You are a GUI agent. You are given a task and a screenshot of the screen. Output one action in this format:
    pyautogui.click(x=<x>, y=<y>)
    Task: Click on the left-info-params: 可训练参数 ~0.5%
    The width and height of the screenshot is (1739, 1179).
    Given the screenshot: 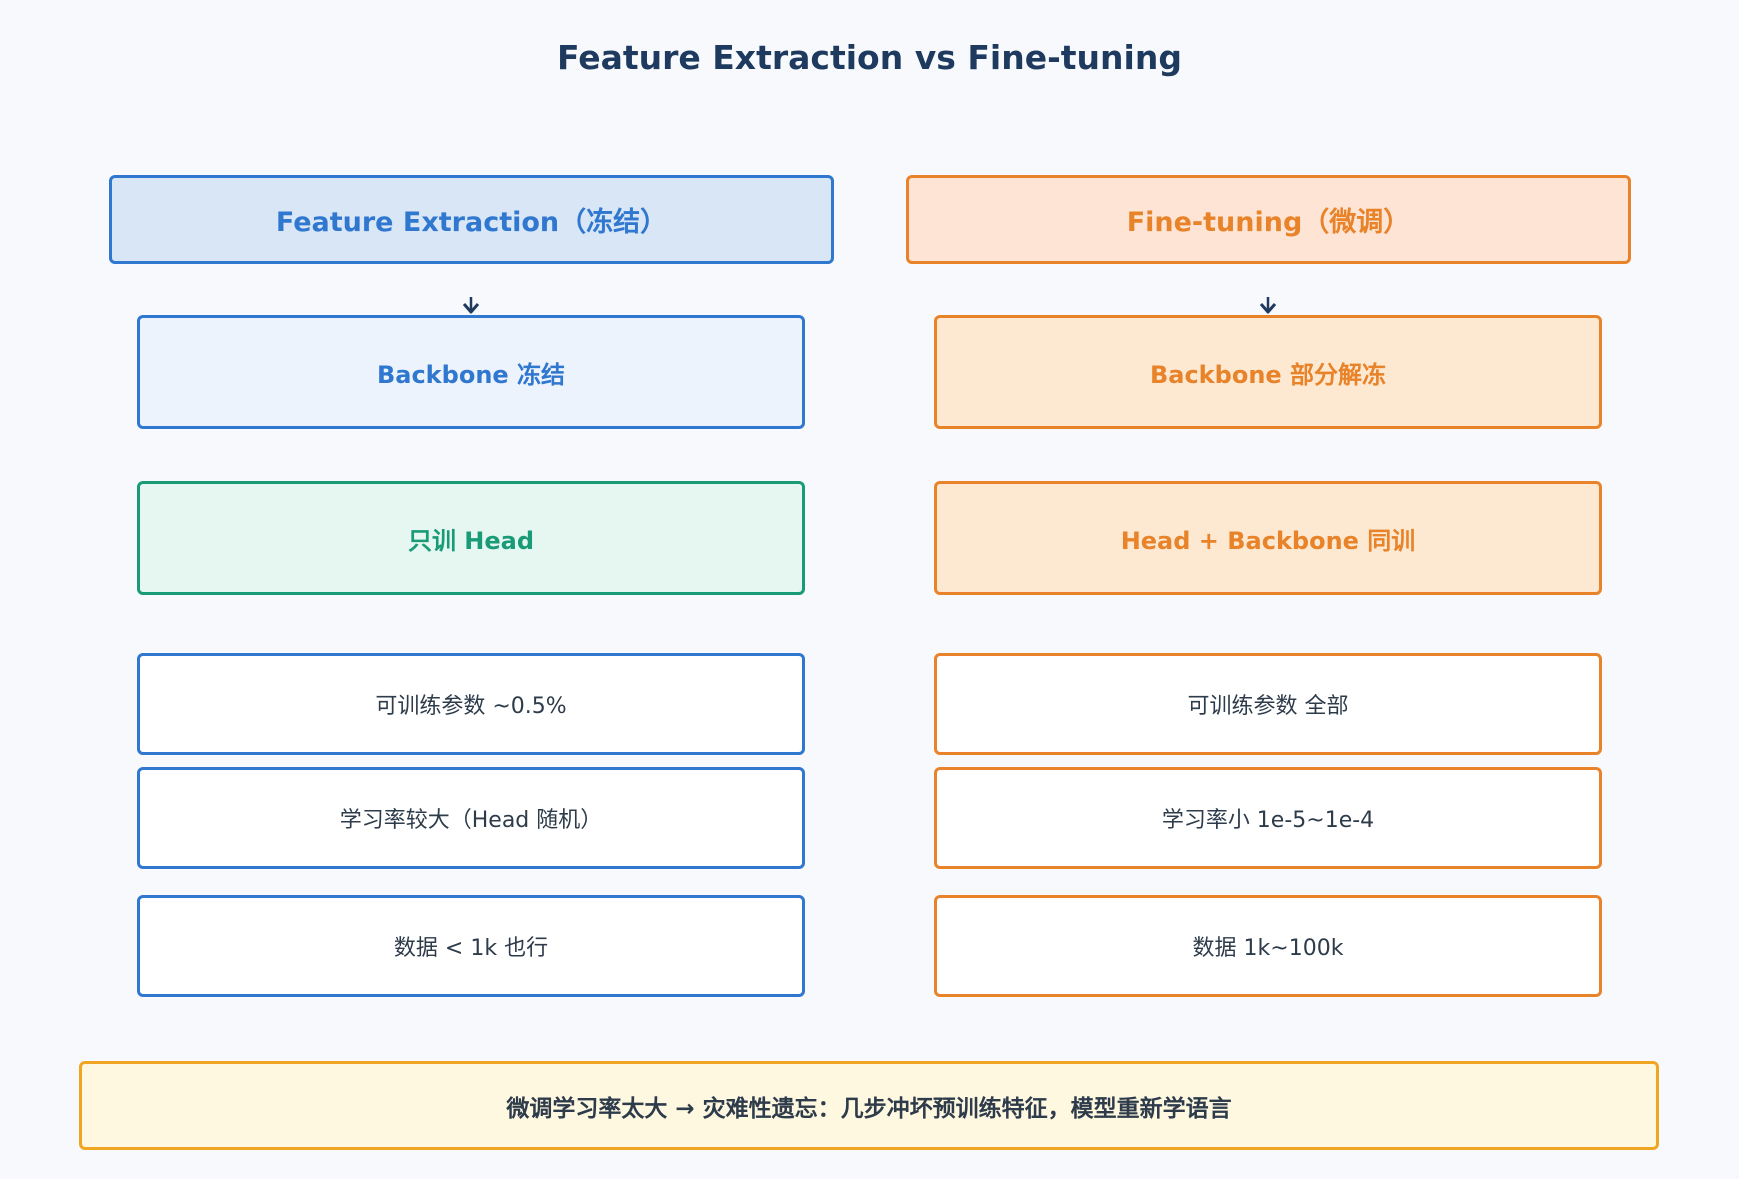 What is the action you would take?
    pyautogui.click(x=471, y=704)
    